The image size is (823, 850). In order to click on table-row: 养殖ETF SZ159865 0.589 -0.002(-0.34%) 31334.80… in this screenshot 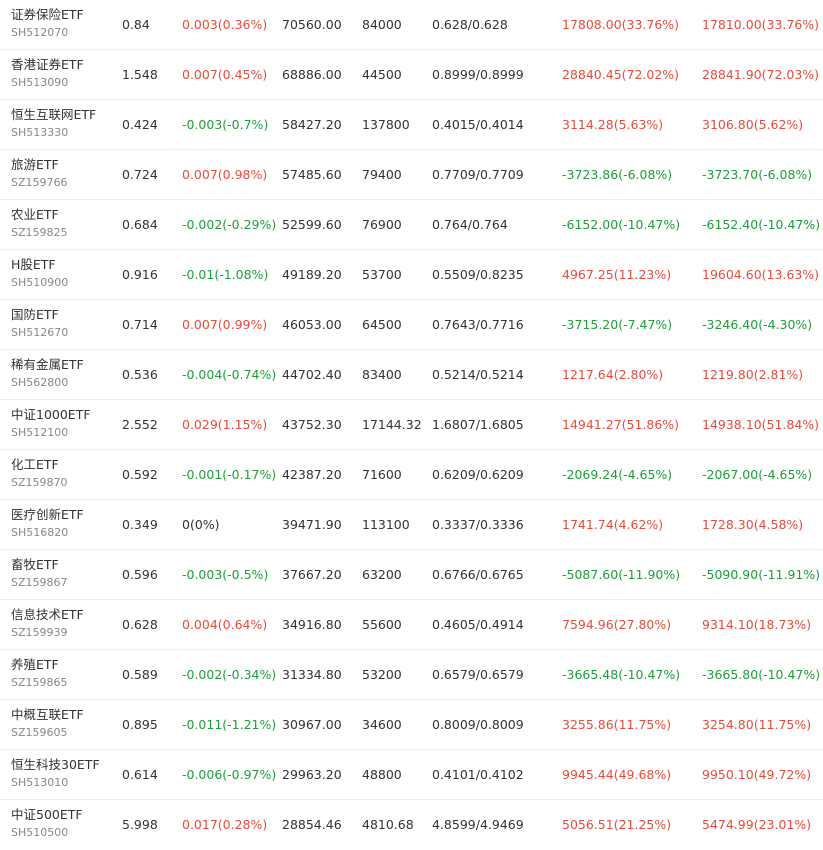, I will do `click(411, 675)`.